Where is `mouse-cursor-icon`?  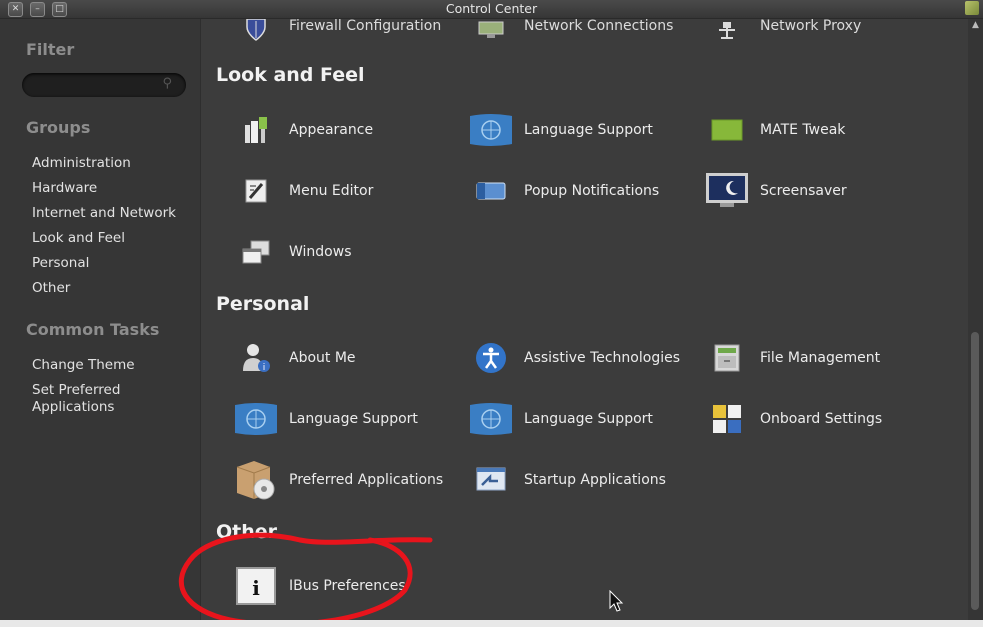
mouse-cursor-icon is located at coordinates (616, 601).